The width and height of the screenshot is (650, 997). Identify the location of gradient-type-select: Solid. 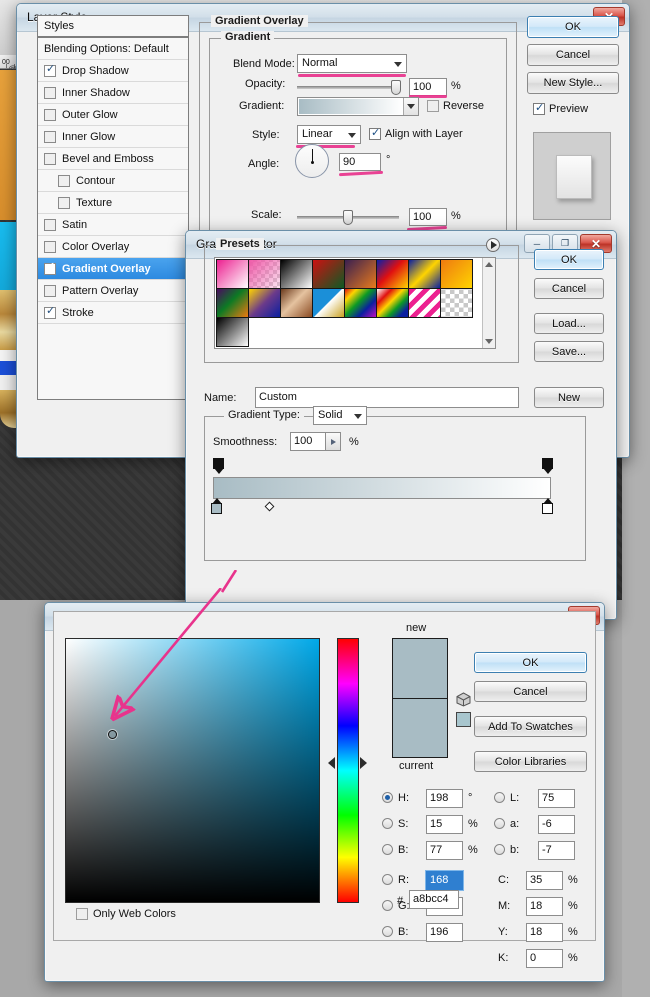
(340, 415).